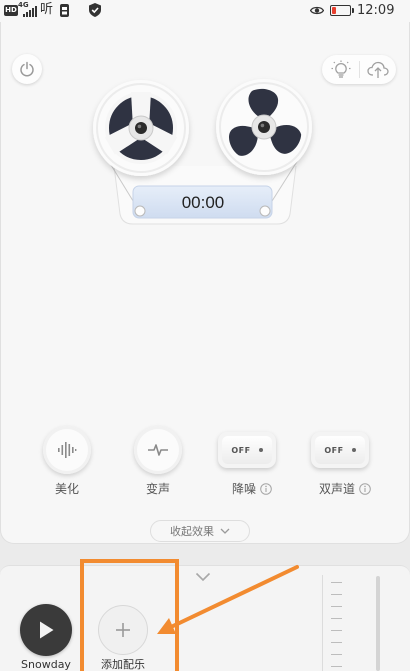 Image resolution: width=410 pixels, height=671 pixels. What do you see at coordinates (123, 665) in the screenshot?
I see `add-music-label: 添加配乐` at bounding box center [123, 665].